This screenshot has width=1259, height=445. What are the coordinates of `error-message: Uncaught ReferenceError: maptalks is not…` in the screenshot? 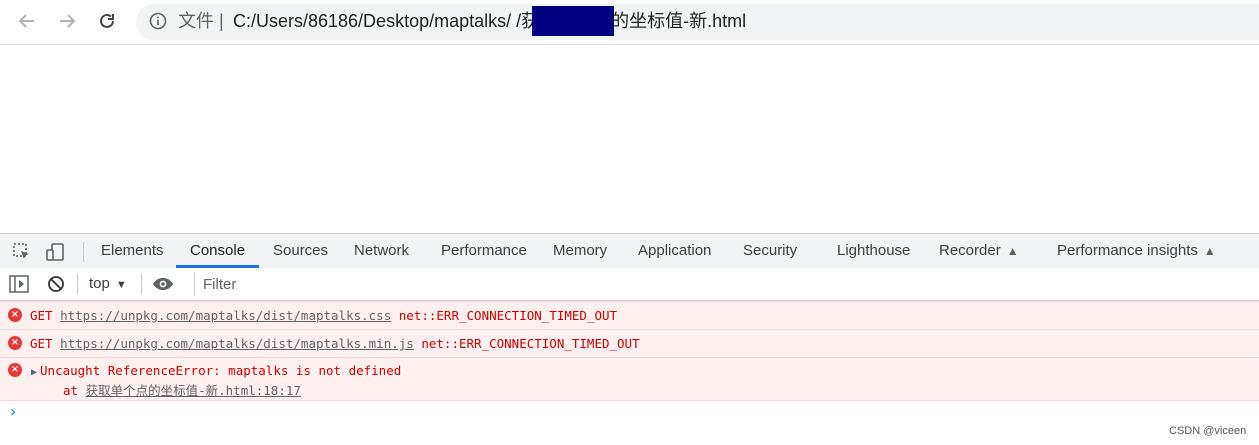 It's located at (221, 370).